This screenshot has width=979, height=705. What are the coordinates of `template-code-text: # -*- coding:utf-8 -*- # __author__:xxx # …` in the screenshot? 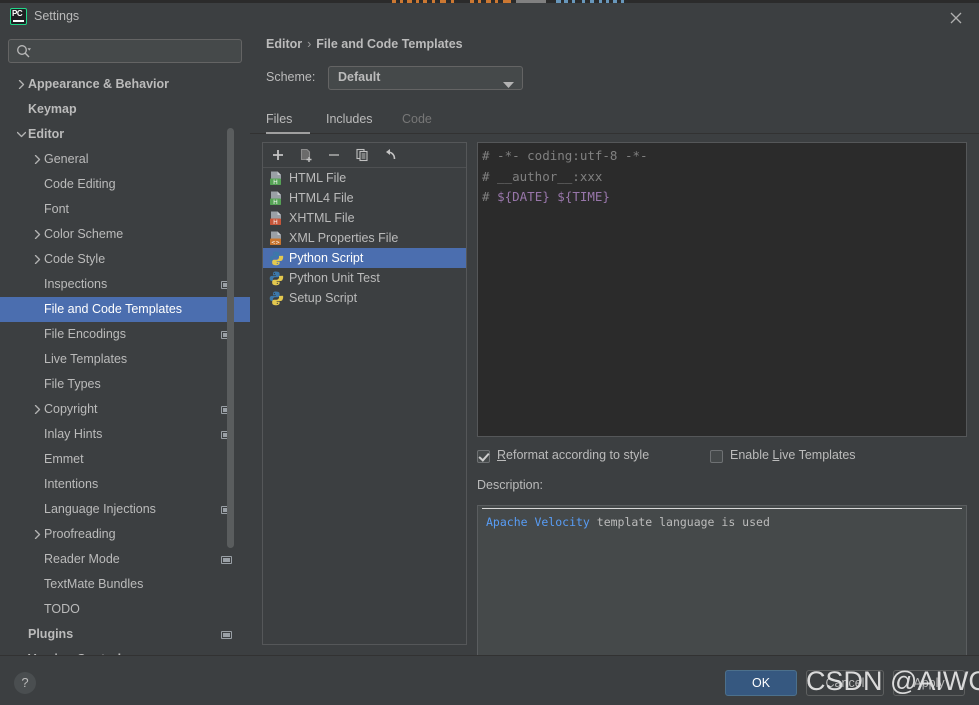 It's located at (723, 177).